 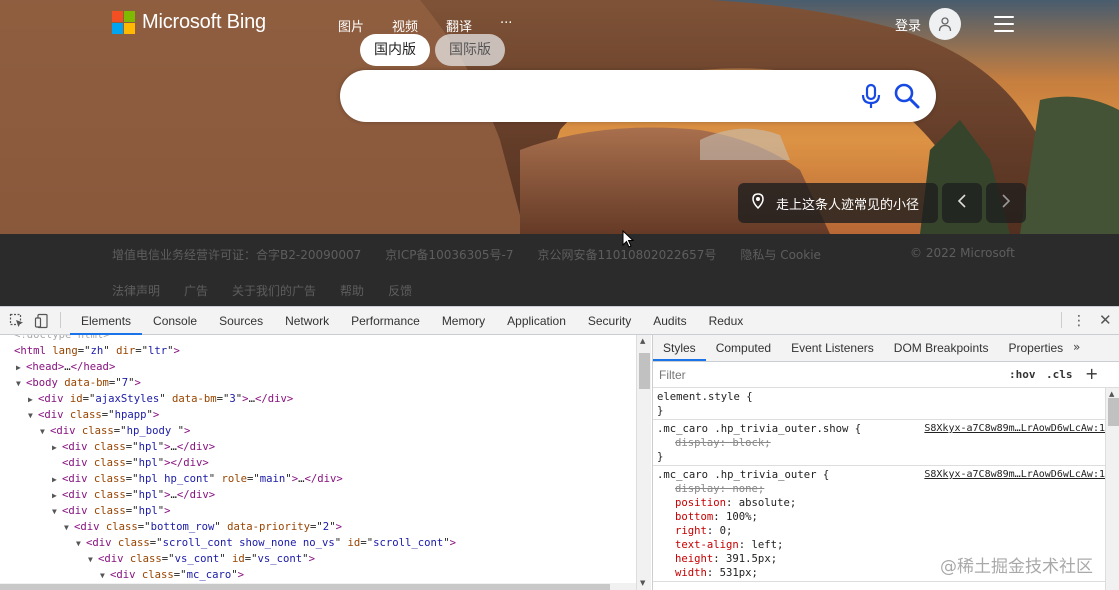 What do you see at coordinates (729, 545) in the screenshot?
I see `css-declaration: text-align: left;` at bounding box center [729, 545].